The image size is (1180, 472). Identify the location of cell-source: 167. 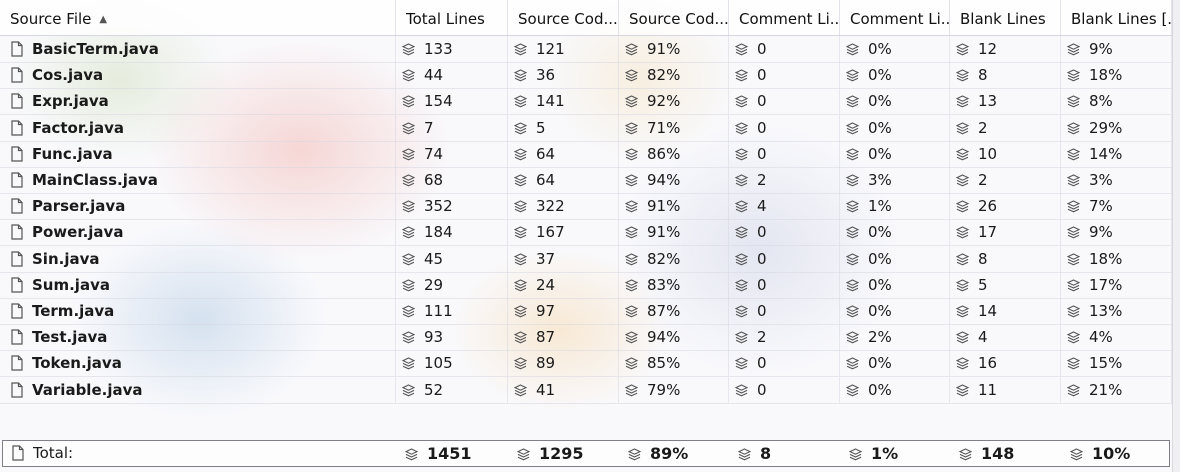
(563, 232).